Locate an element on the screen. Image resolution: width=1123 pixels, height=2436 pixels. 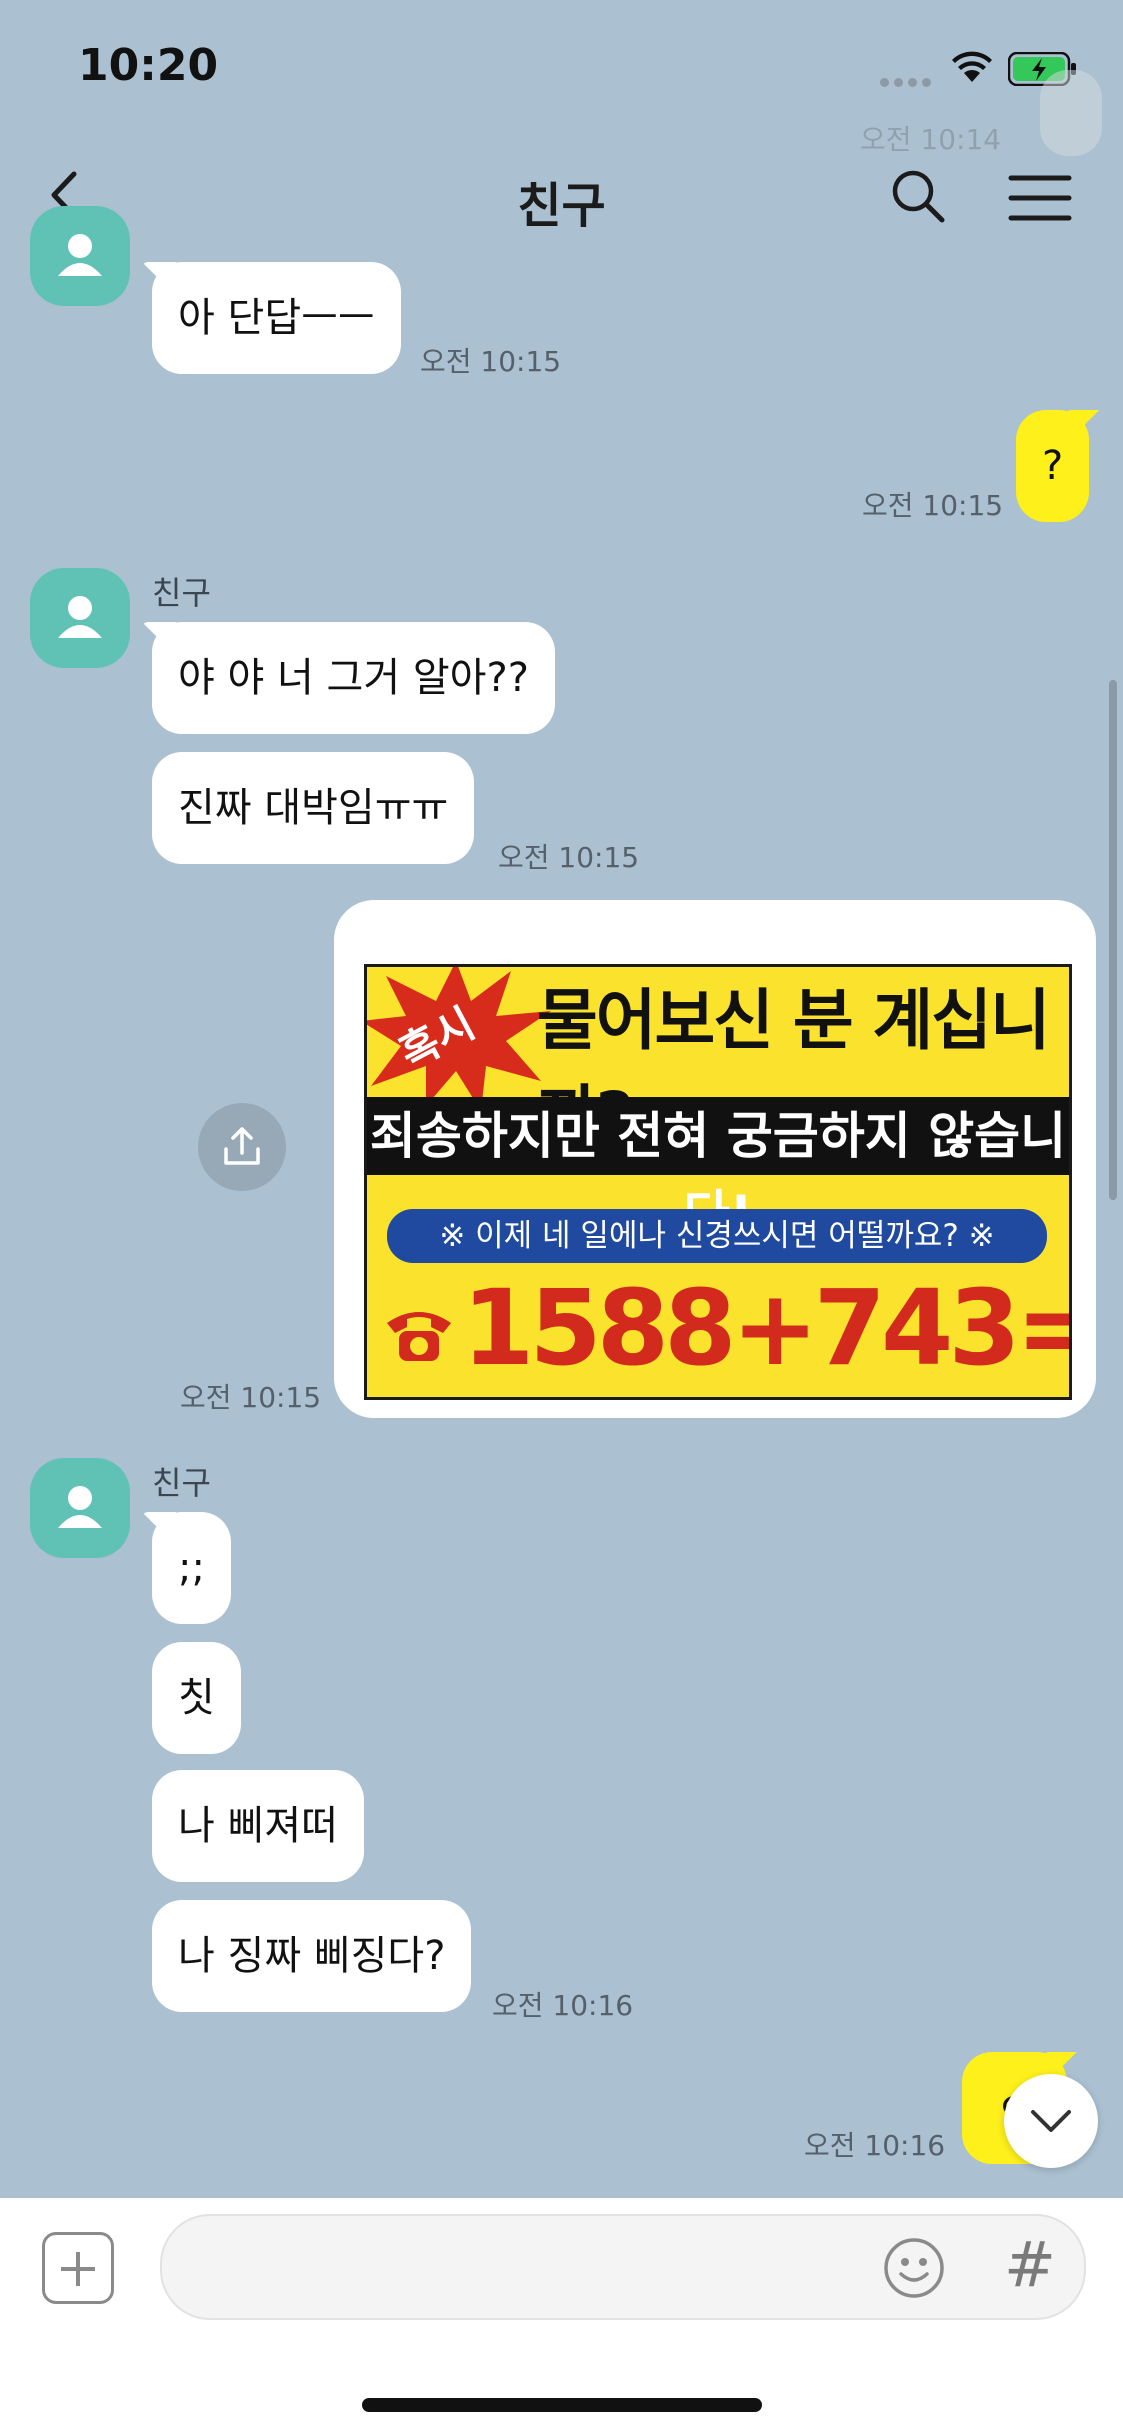
scroll-to-bottom-button is located at coordinates (1051, 2121).